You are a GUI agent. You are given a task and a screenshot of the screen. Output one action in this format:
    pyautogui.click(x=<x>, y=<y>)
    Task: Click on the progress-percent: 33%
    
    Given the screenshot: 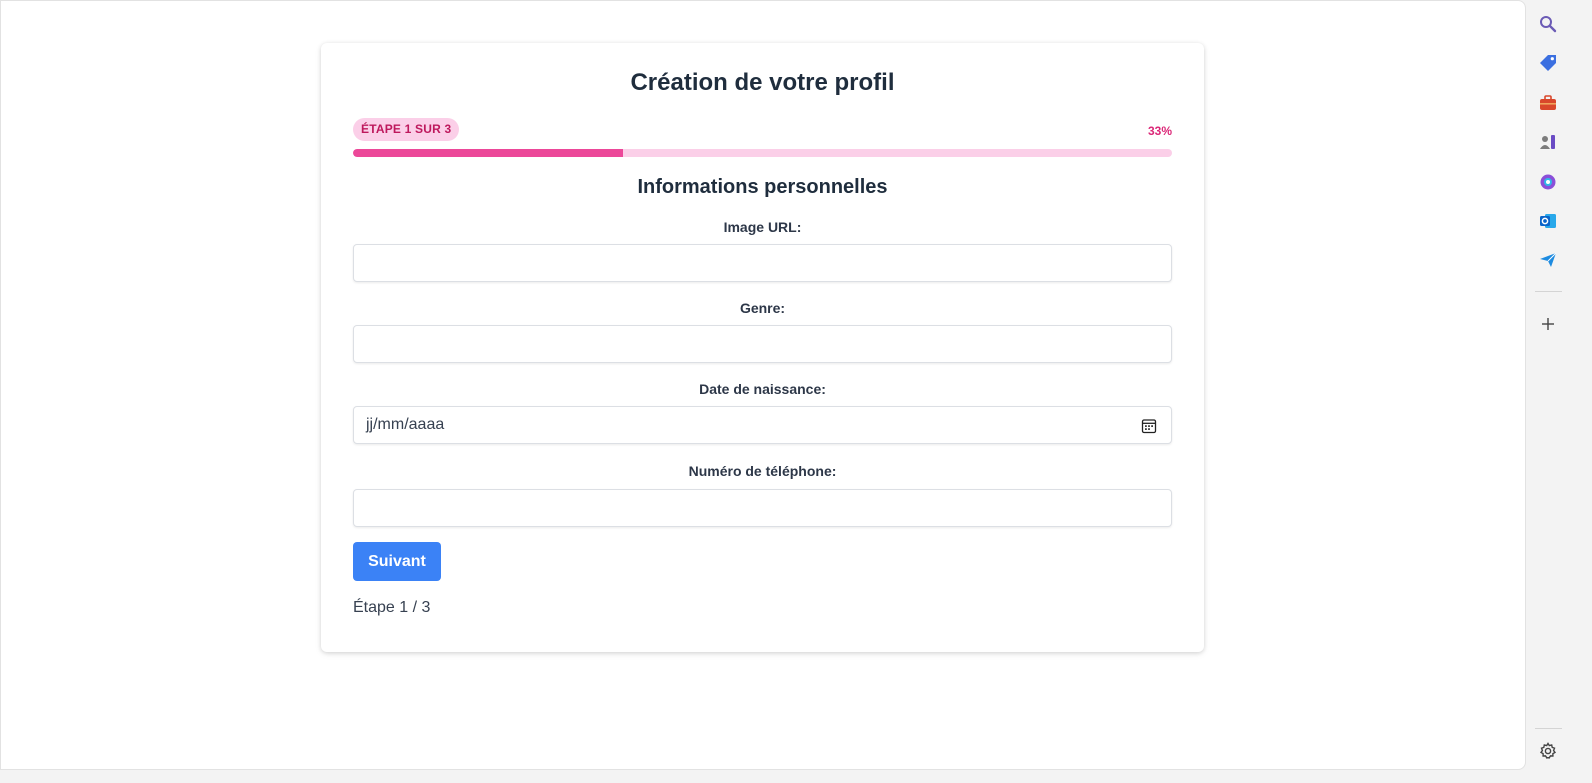 What is the action you would take?
    pyautogui.click(x=1159, y=131)
    